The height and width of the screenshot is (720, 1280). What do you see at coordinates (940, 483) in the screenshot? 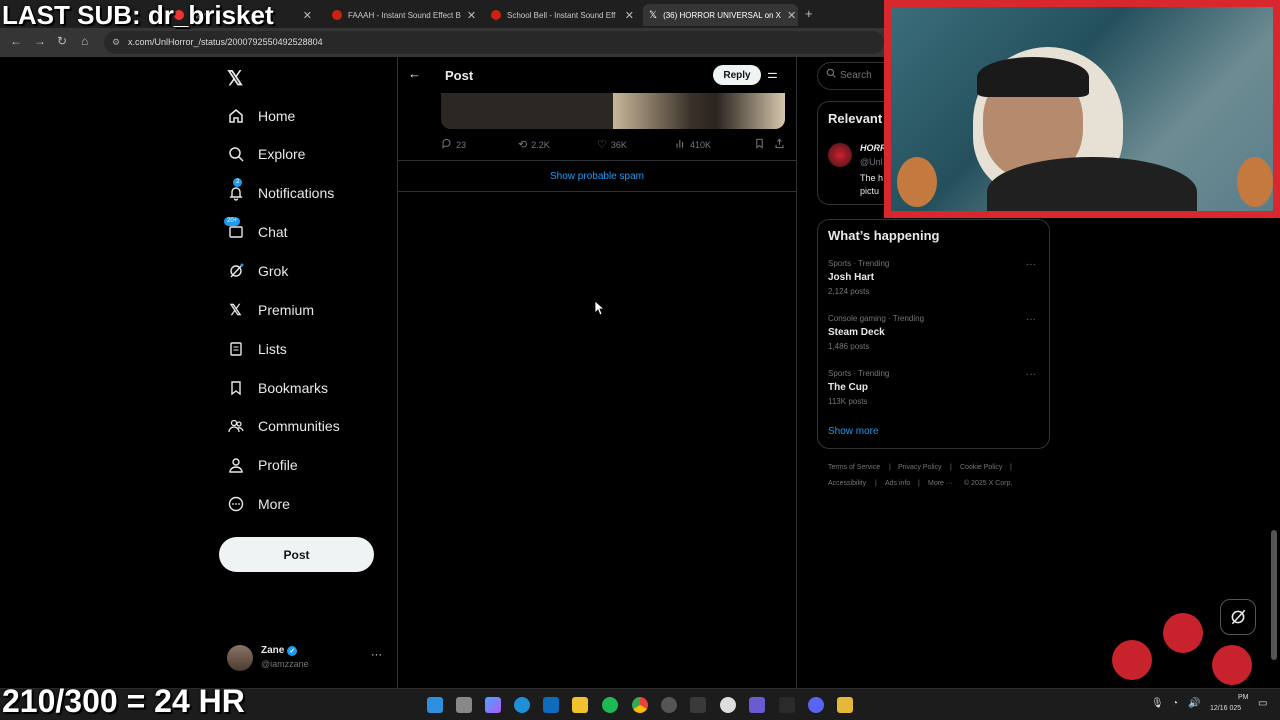
I see `footer-link: More ···` at bounding box center [940, 483].